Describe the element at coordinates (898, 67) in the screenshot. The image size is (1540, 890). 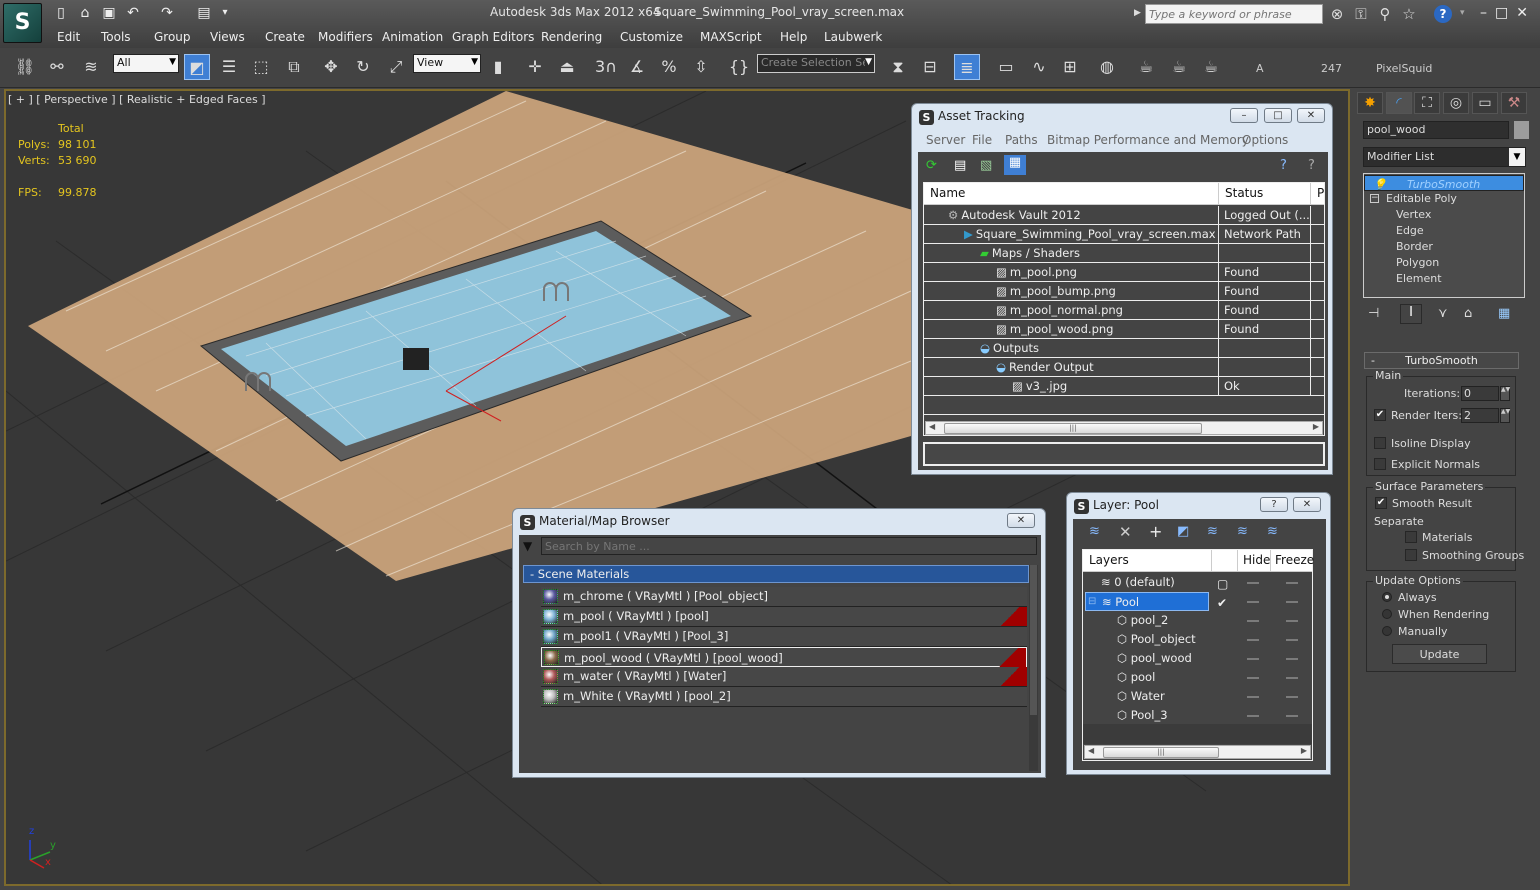
I see `mirror-icon: ⧗` at that location.